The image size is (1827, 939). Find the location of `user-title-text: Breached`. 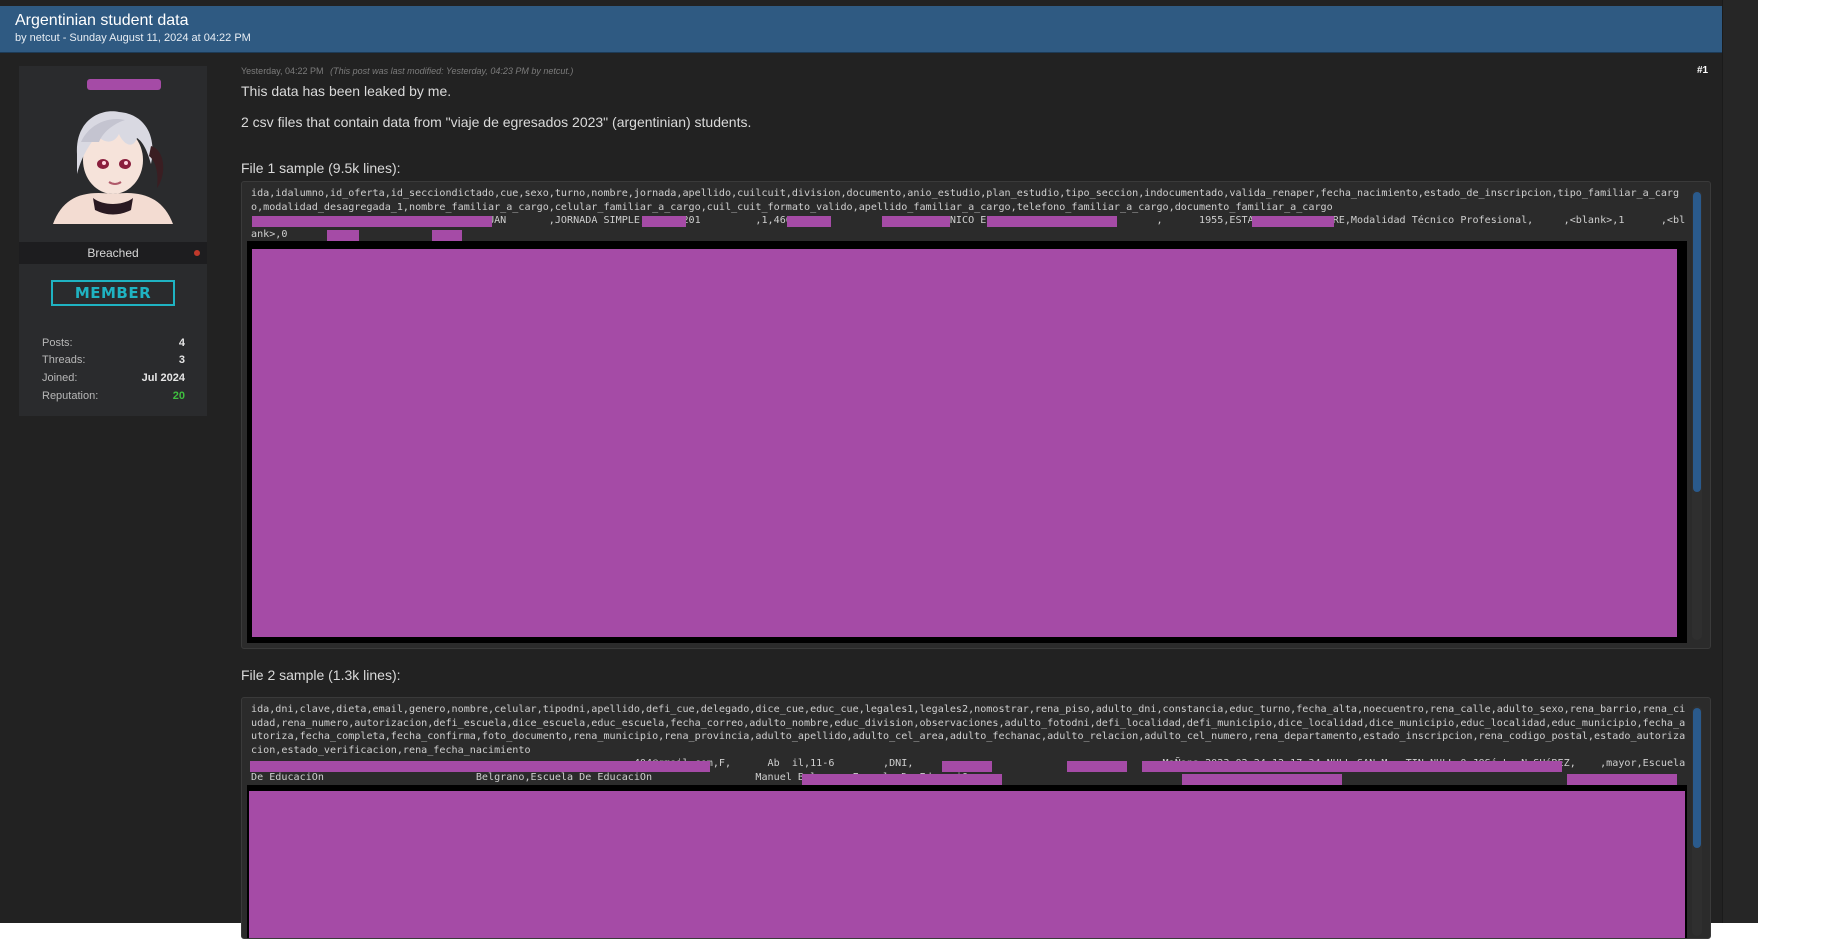

user-title-text: Breached is located at coordinates (113, 253).